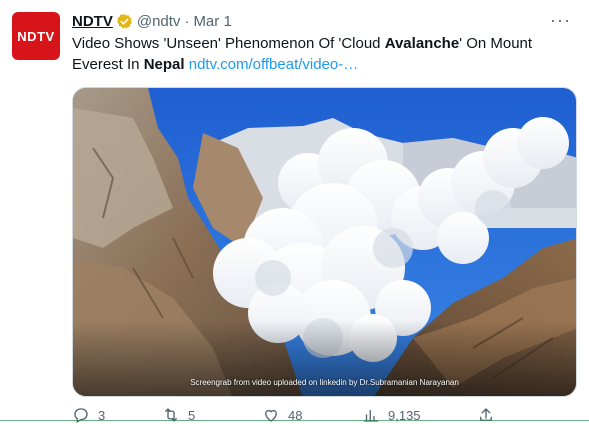 This screenshot has height=424, width=589. What do you see at coordinates (371, 415) in the screenshot?
I see `analytics-icon` at bounding box center [371, 415].